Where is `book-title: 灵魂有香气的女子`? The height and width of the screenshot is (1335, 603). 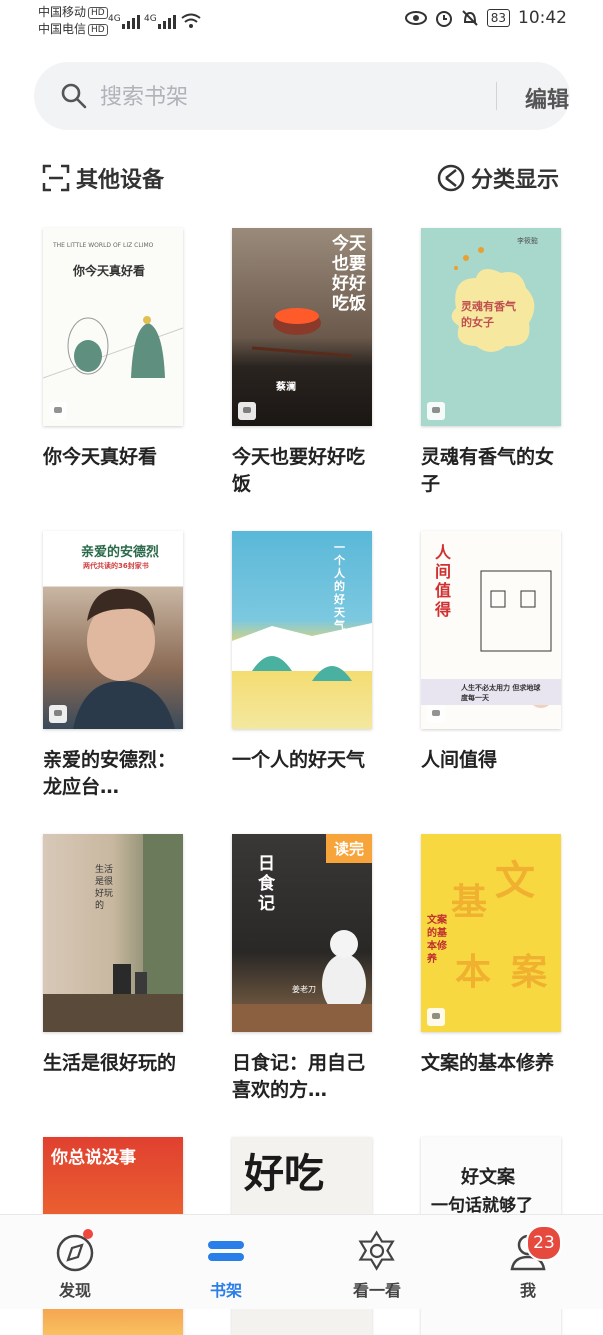
book-title: 灵魂有香气的女子 is located at coordinates (488, 470).